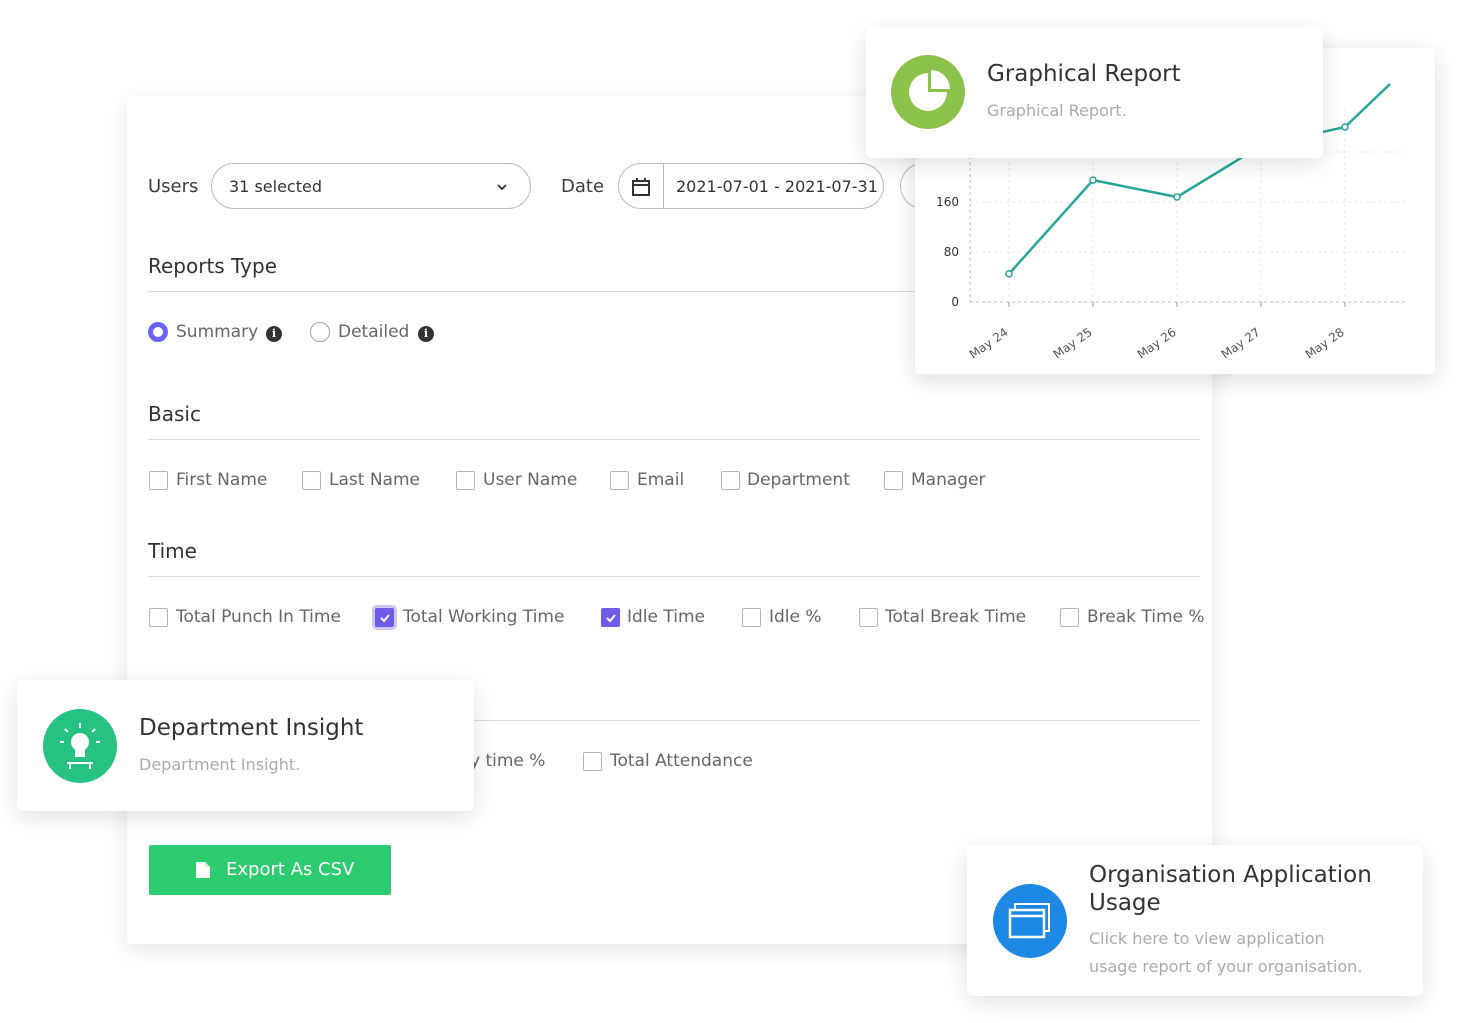 The width and height of the screenshot is (1459, 1023). I want to click on total-working-time-checkbox, so click(384, 617).